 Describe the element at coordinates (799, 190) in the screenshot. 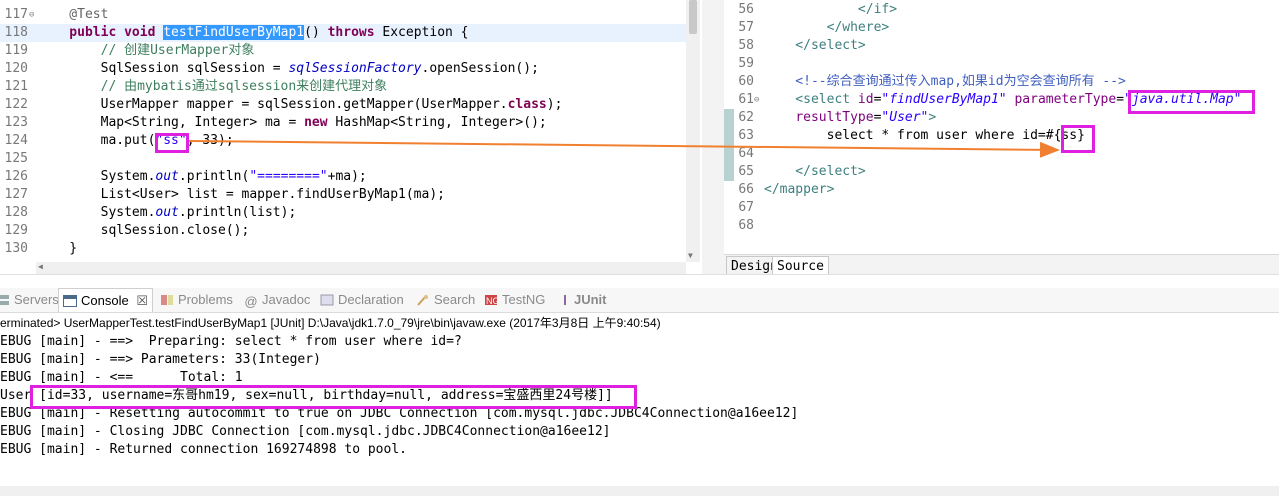

I see `code-text: </mapper>` at that location.